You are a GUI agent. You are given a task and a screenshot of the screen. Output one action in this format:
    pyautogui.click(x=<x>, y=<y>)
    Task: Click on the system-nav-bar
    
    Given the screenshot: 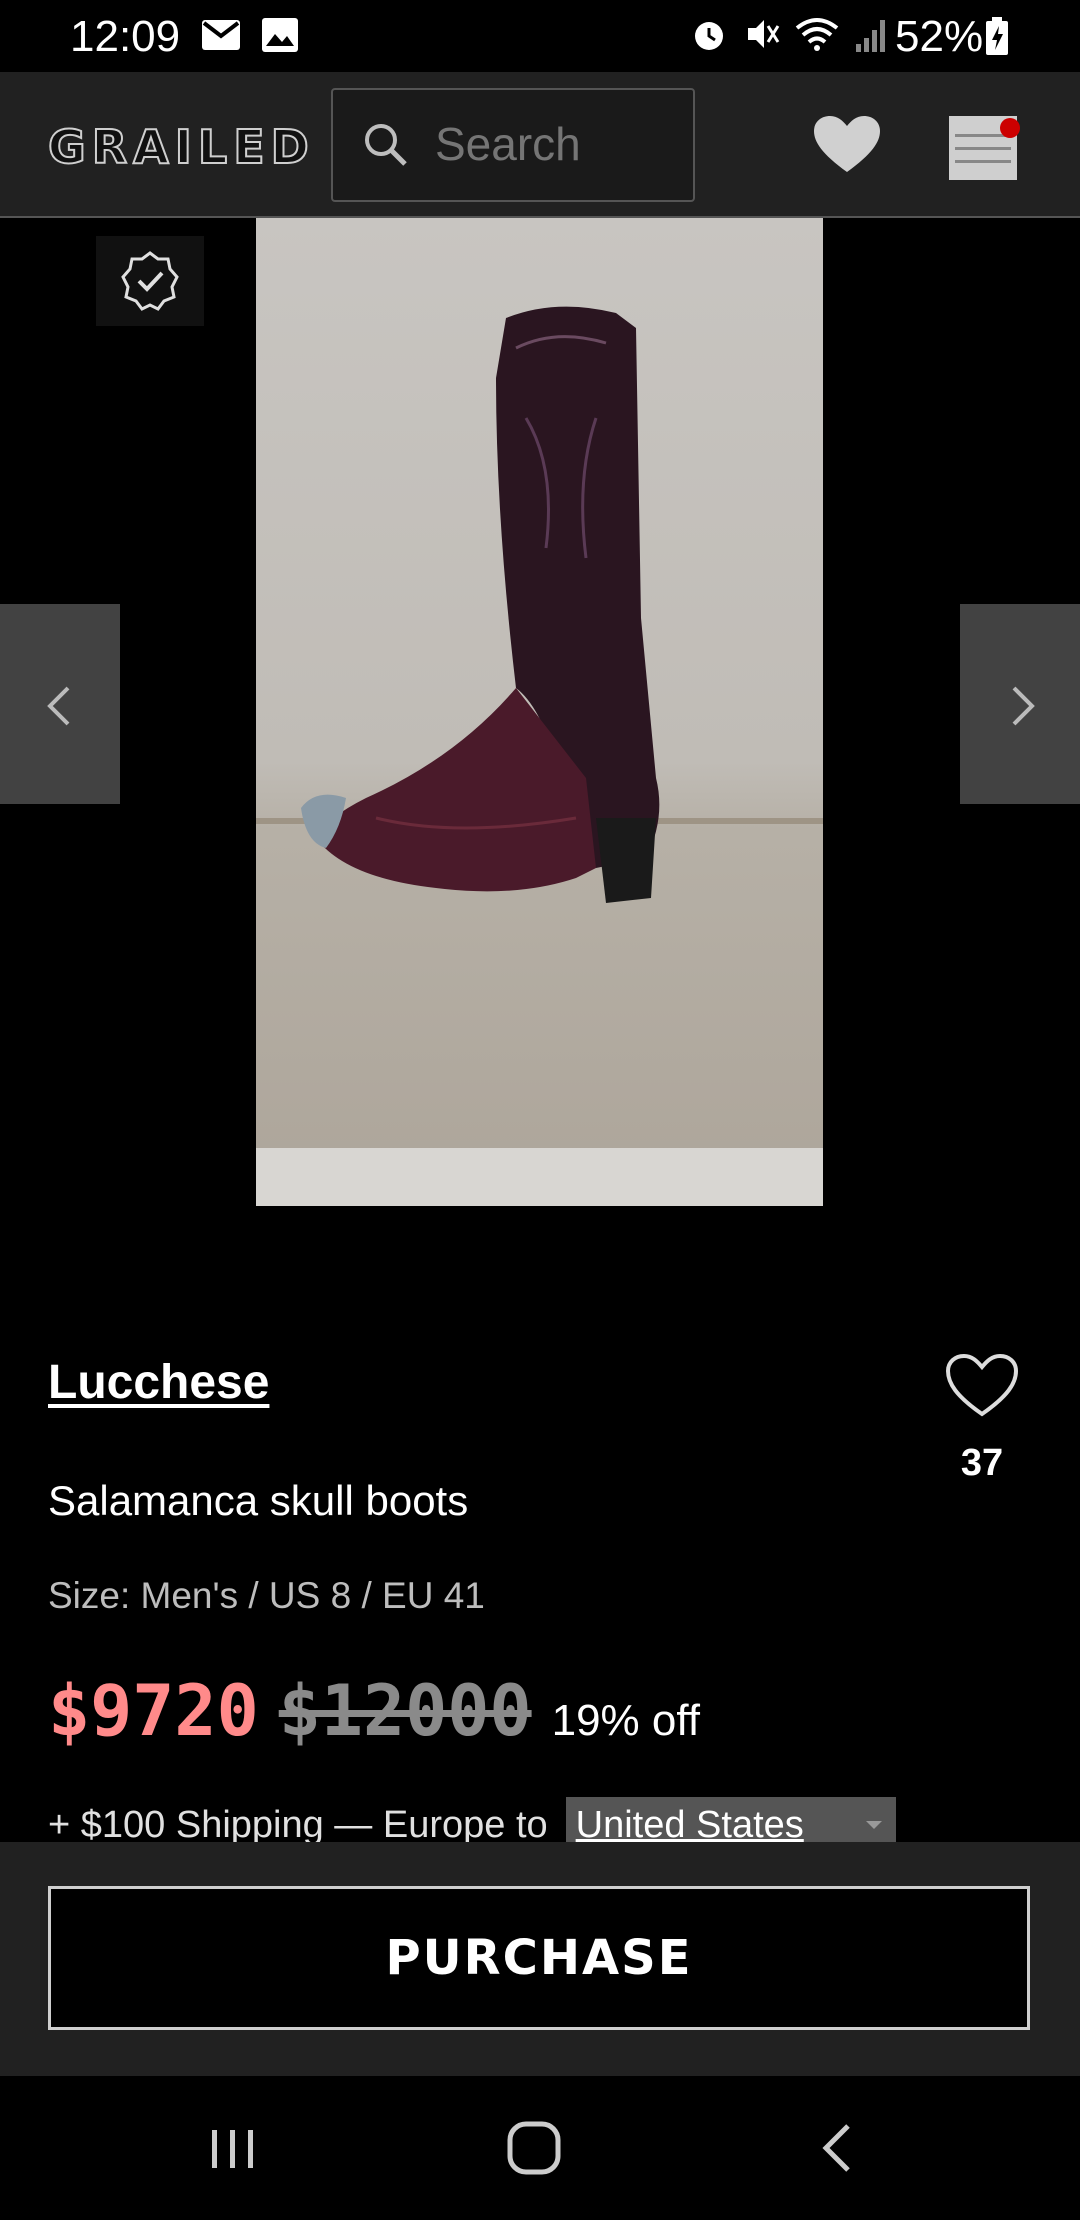 What is the action you would take?
    pyautogui.click(x=540, y=2148)
    